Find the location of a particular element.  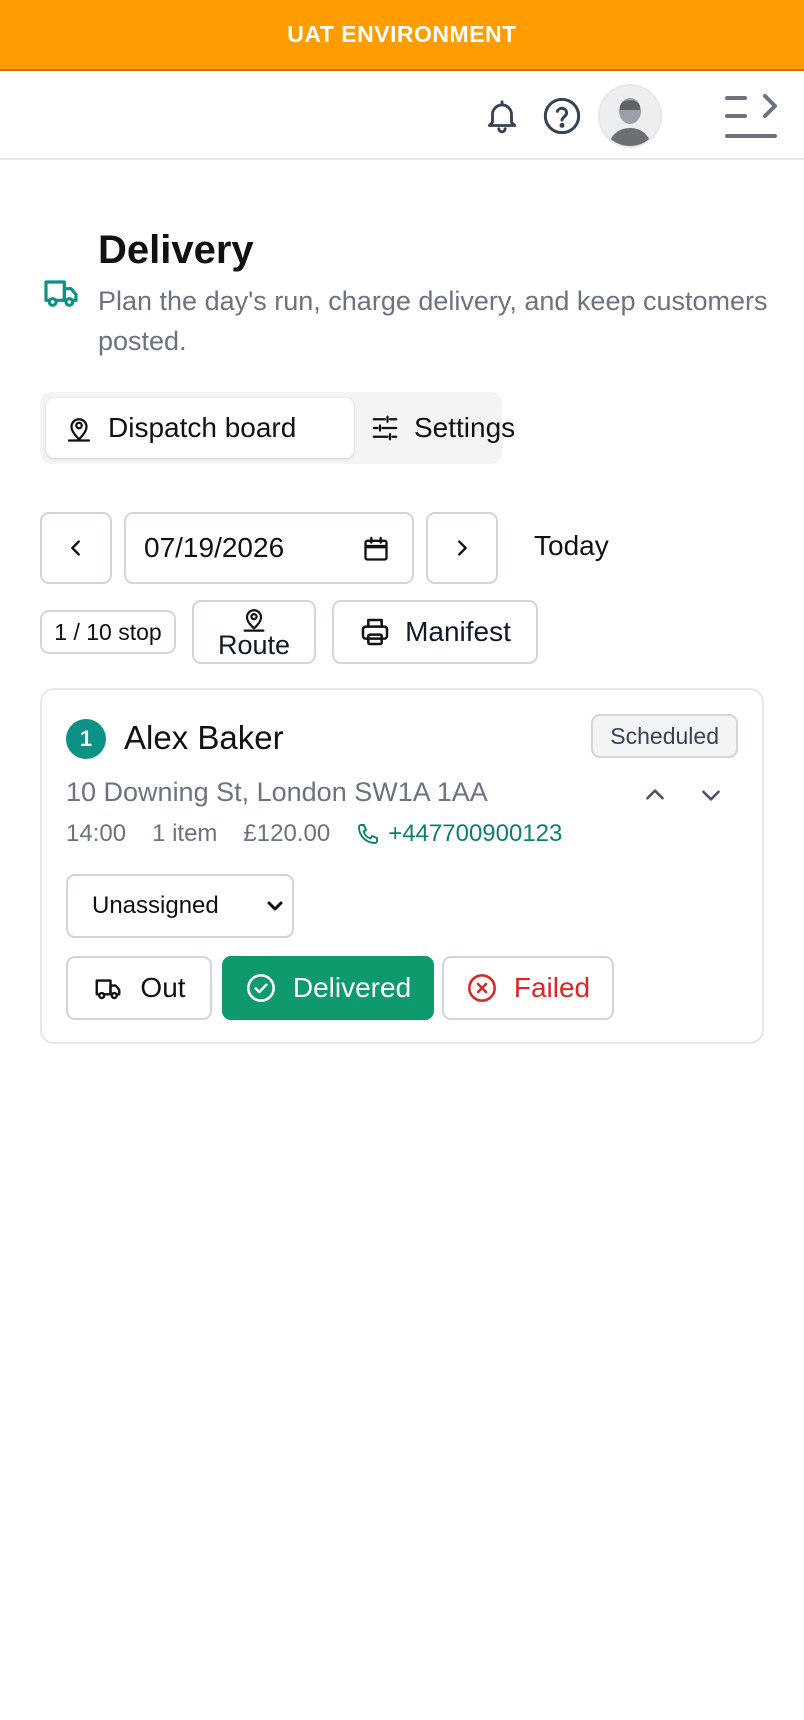

chevron-up-icon is located at coordinates (655, 794).